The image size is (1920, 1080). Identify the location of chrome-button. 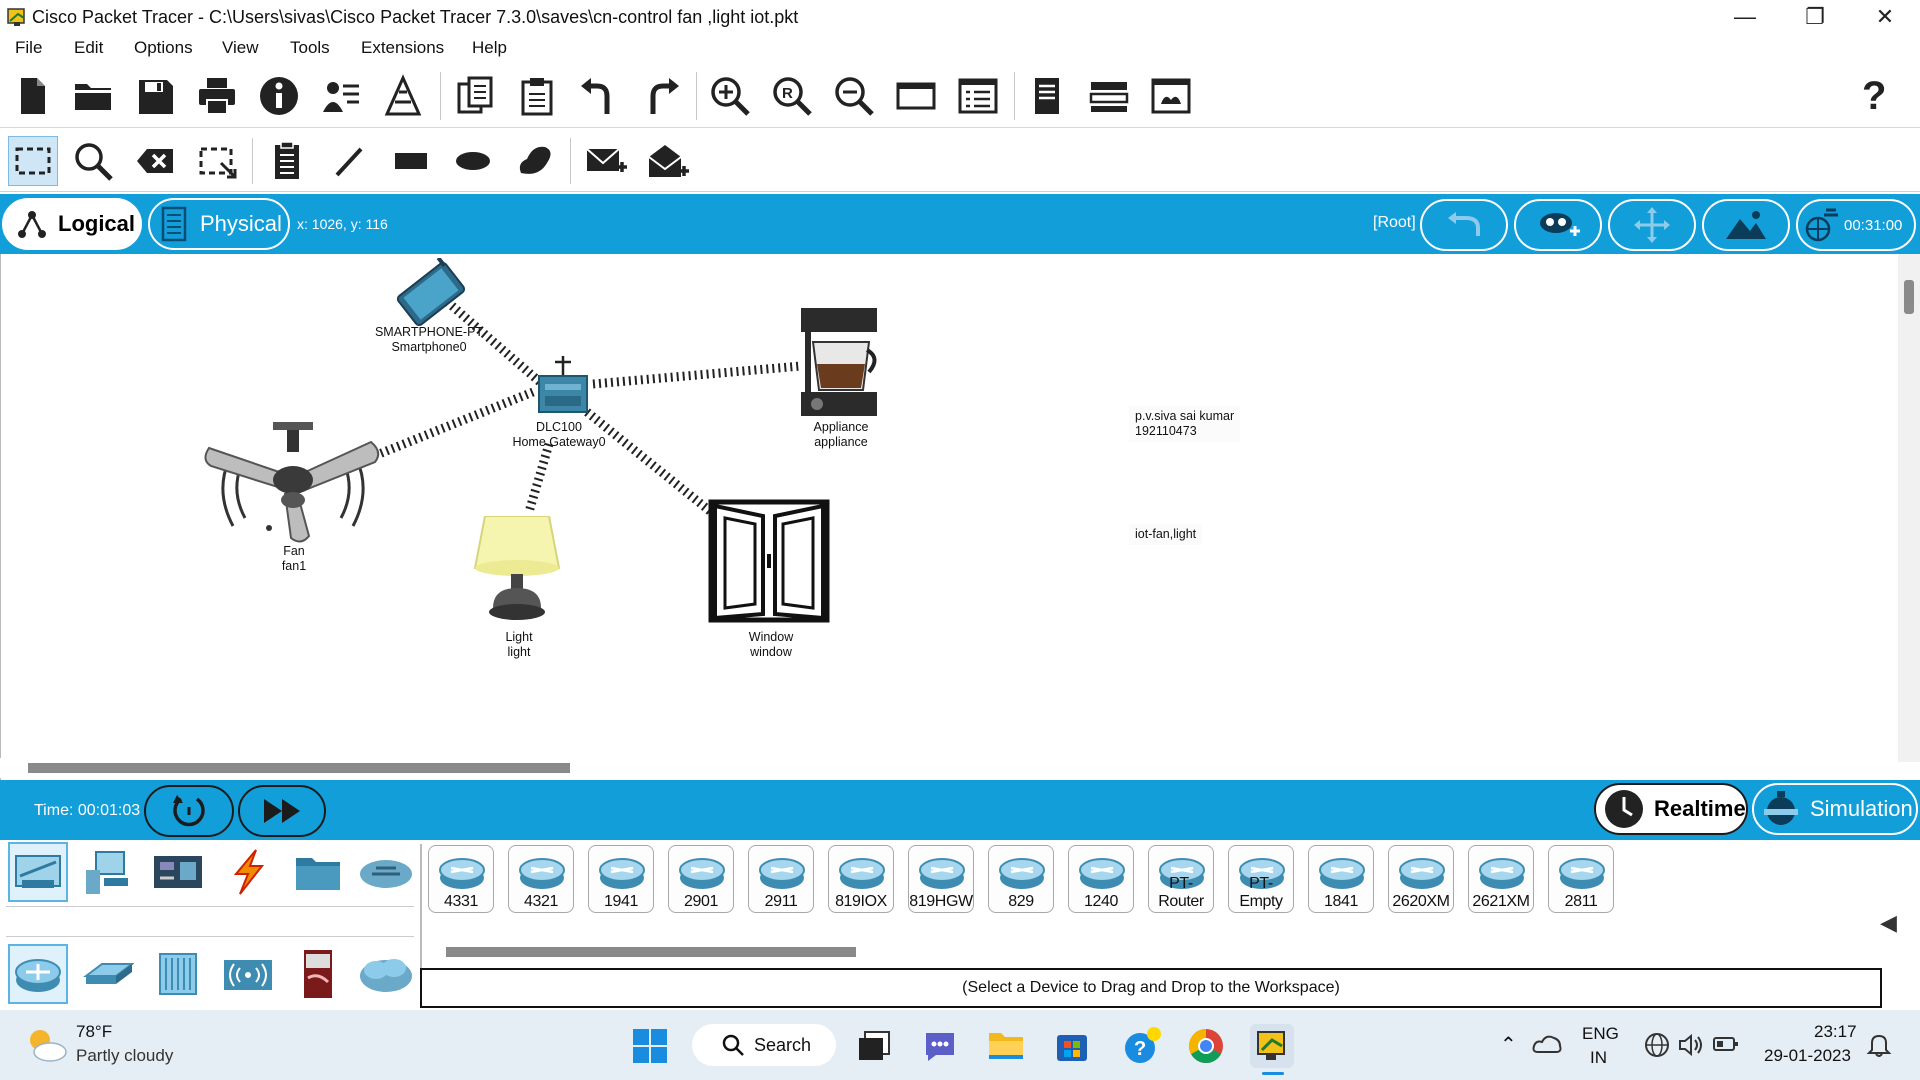
(1206, 1046).